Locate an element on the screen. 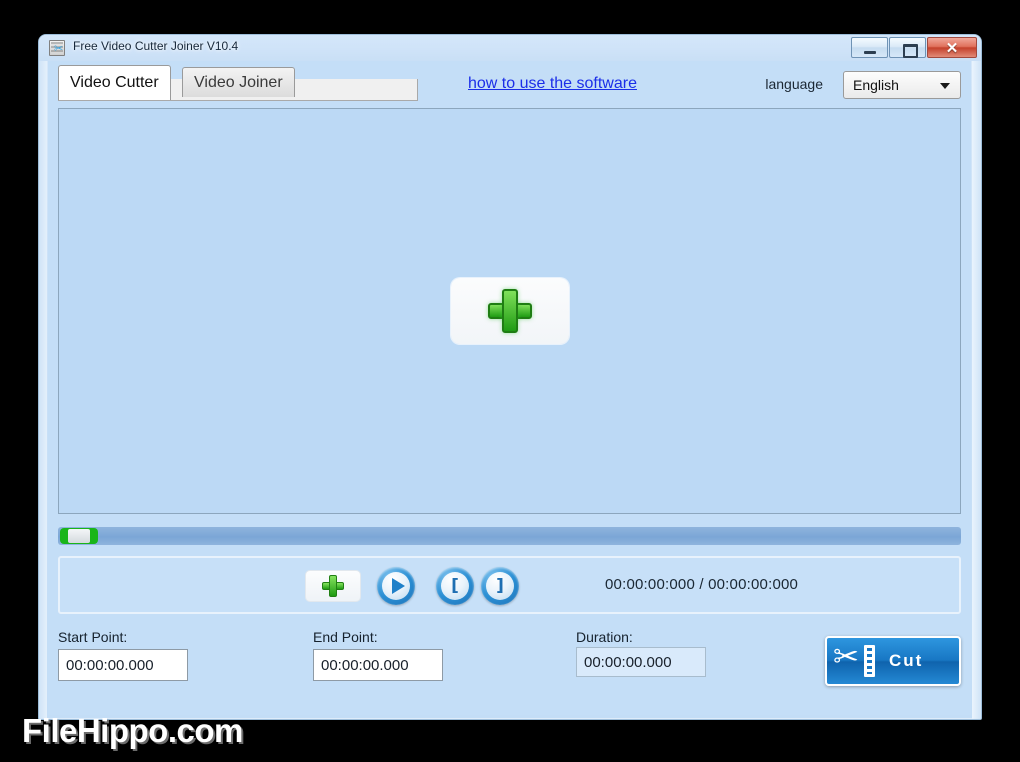 Image resolution: width=1020 pixels, height=762 pixels. close-icon: ✕ is located at coordinates (952, 48).